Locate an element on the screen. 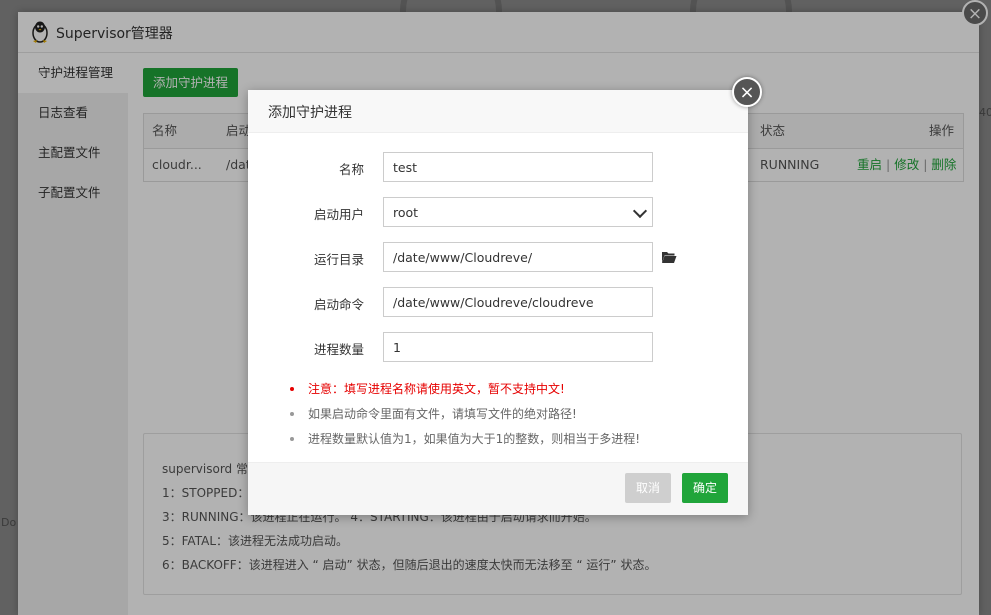 The width and height of the screenshot is (991, 615). cancel-button: 取消 is located at coordinates (648, 488).